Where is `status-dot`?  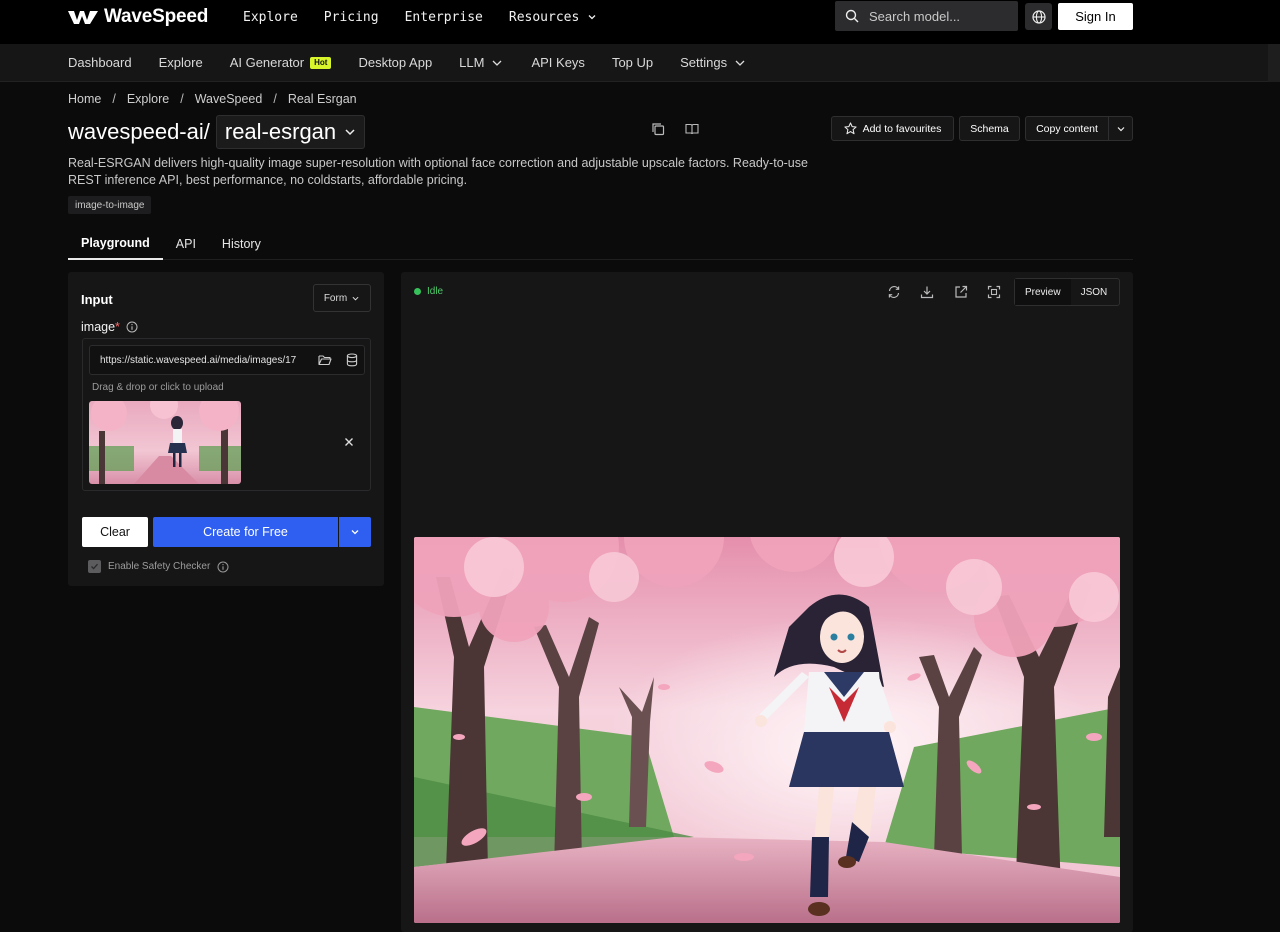
status-dot is located at coordinates (417, 291).